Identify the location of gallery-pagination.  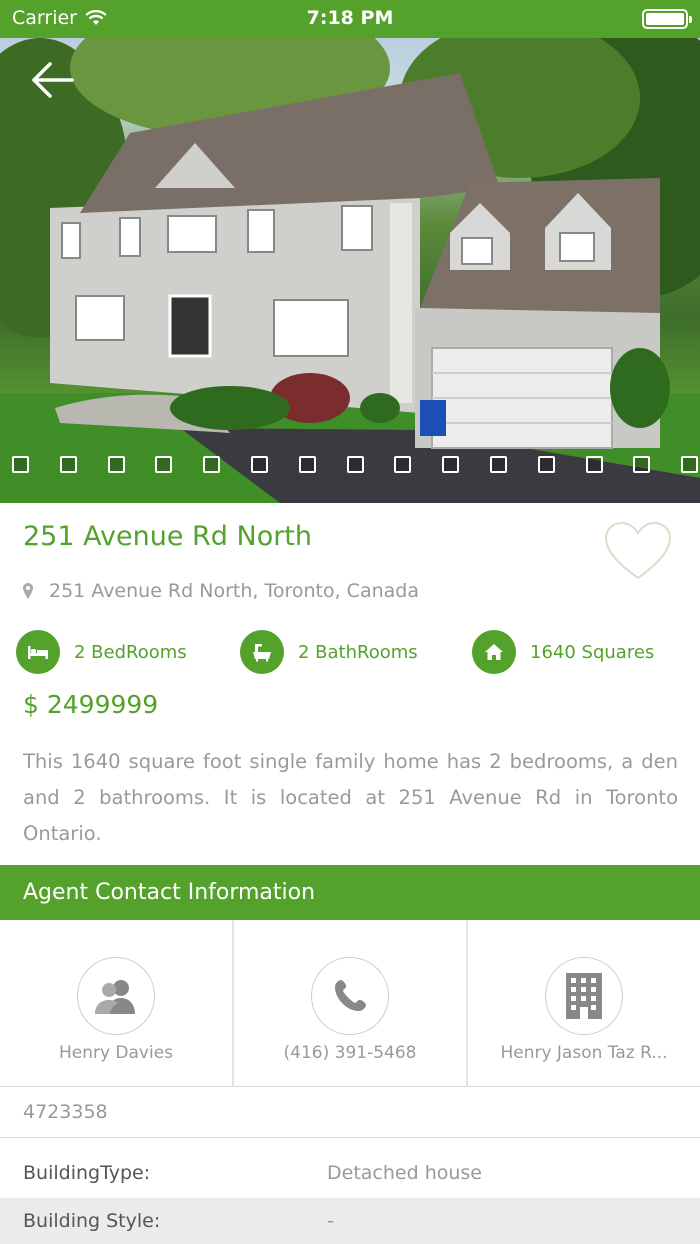
(355, 464).